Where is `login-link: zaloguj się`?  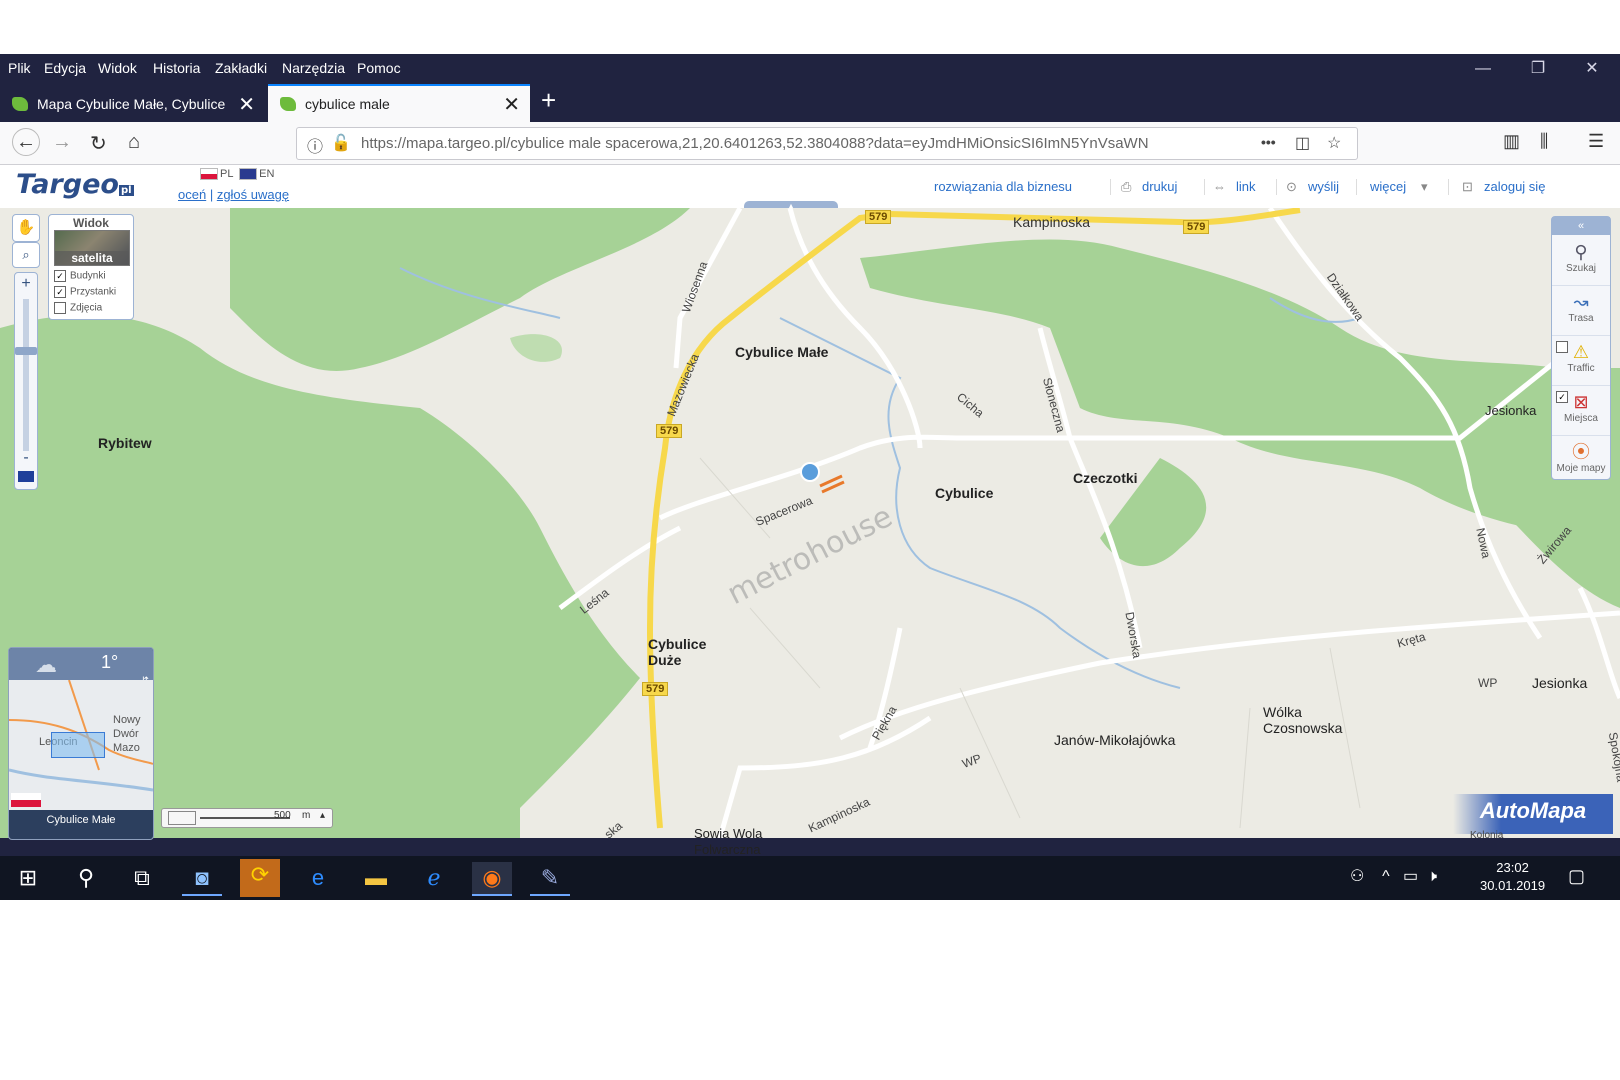 login-link: zaloguj się is located at coordinates (1514, 186).